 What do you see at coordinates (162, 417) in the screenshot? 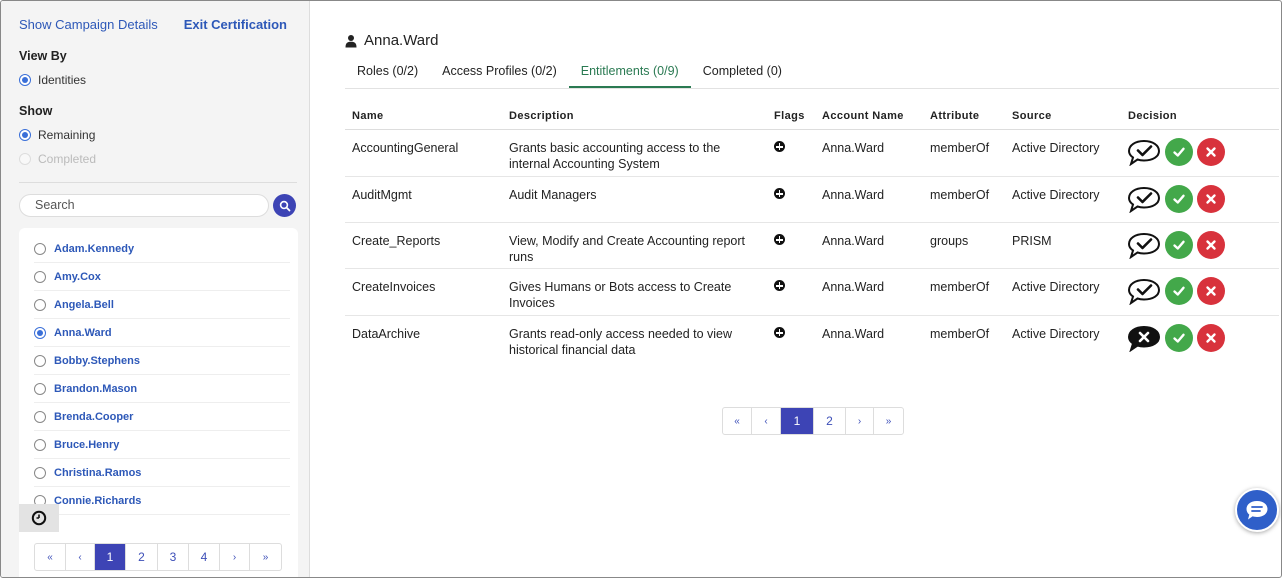
I see `identity-item-brenda-cooper: Brenda.Cooper` at bounding box center [162, 417].